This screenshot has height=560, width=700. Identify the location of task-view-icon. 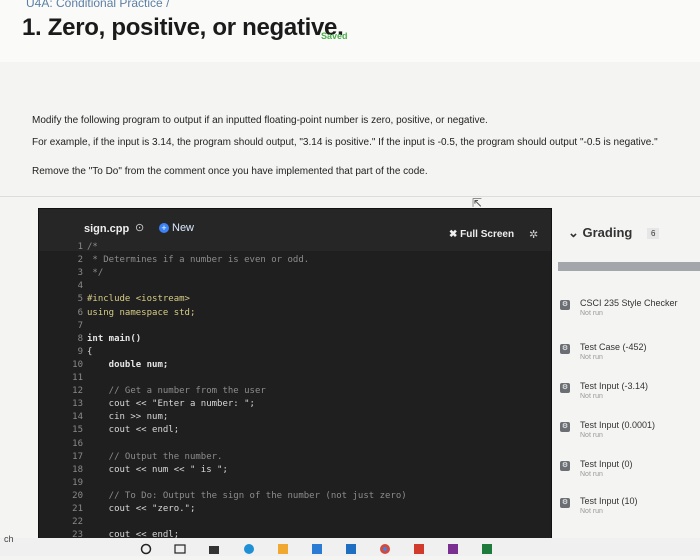
(180, 548).